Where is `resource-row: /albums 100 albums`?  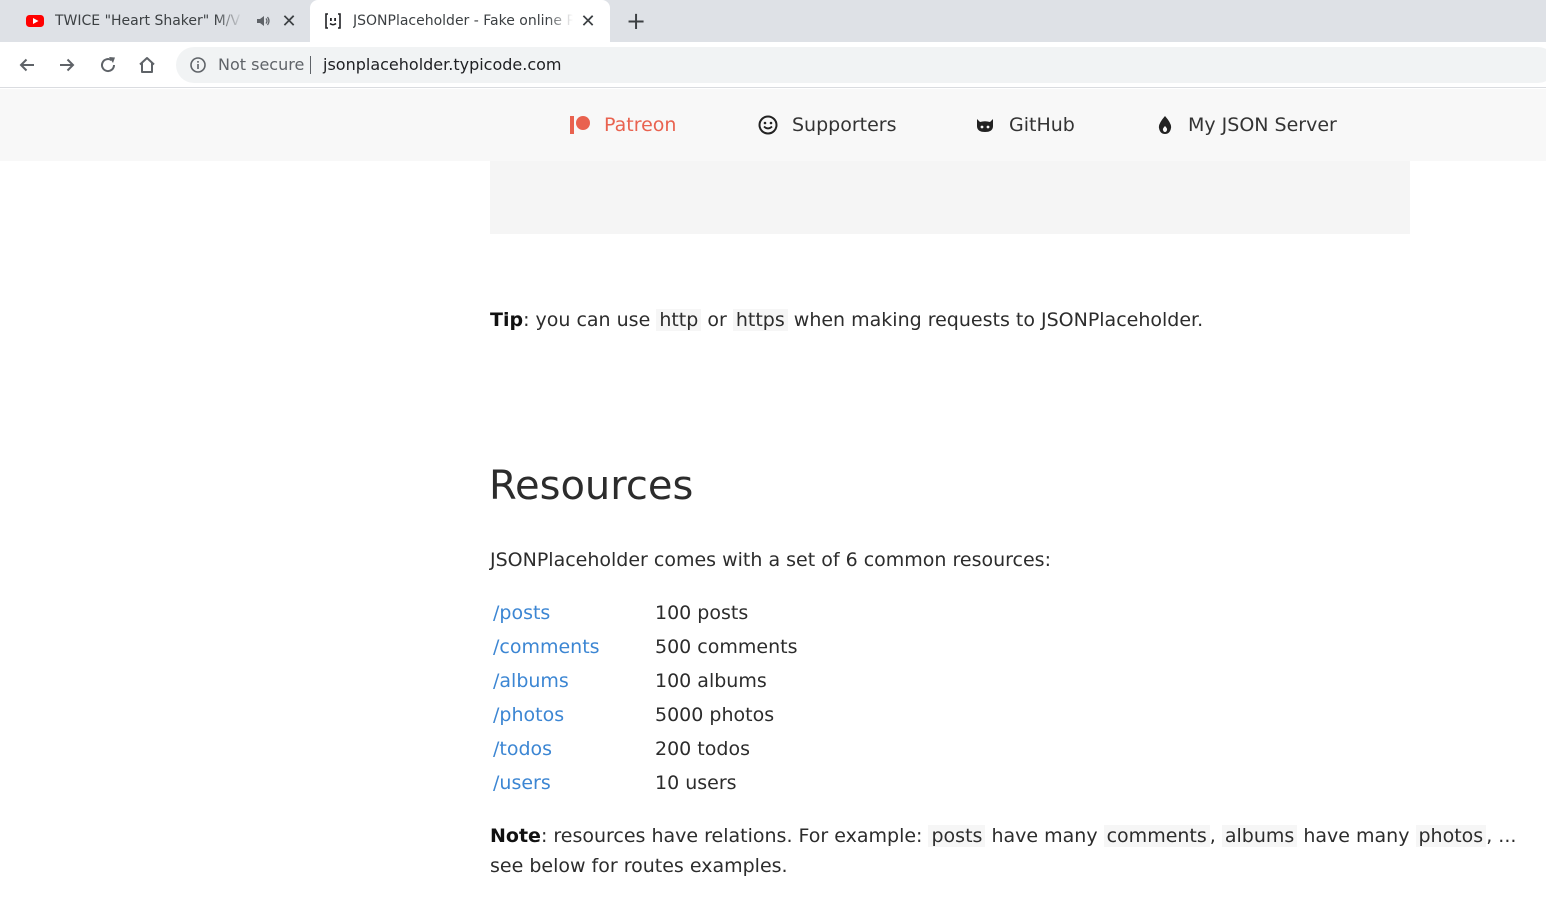 resource-row: /albums 100 albums is located at coordinates (790, 681).